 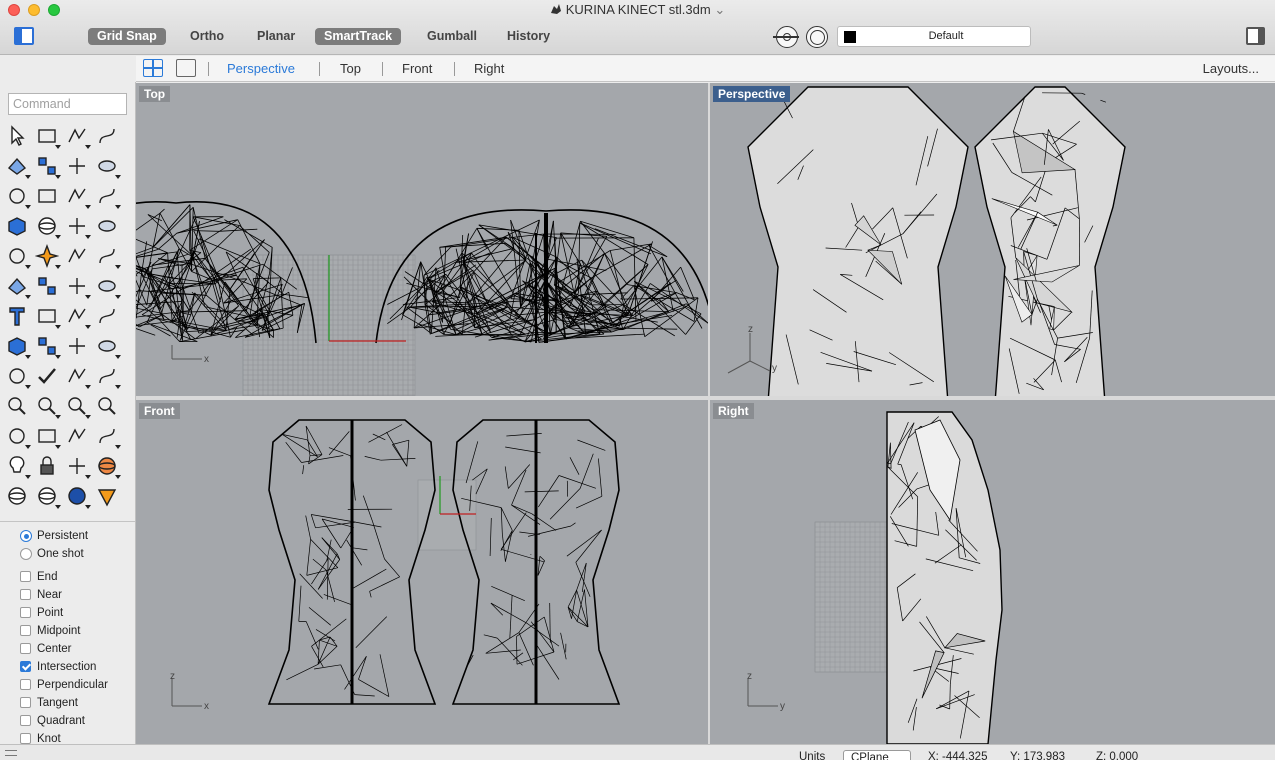 I want to click on units-label: Units, so click(x=812, y=755).